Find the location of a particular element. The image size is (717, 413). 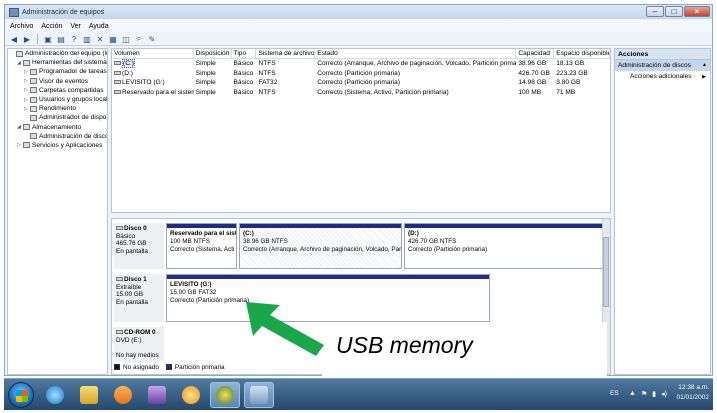

network-icon: ▮ is located at coordinates (654, 394).